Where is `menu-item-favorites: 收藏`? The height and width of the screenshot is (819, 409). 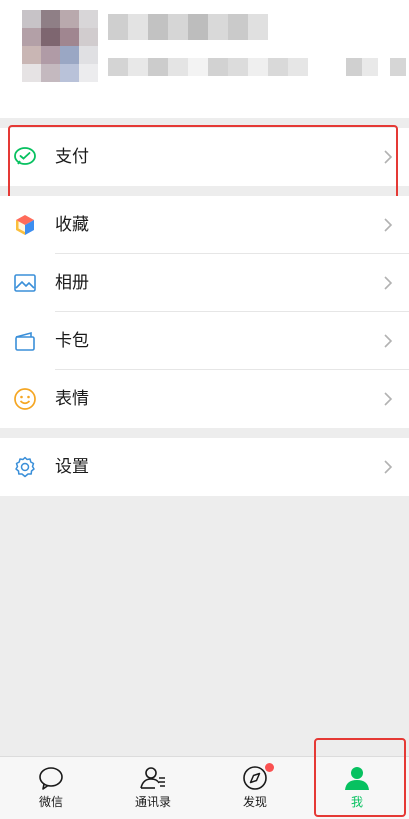
menu-item-favorites: 收藏 is located at coordinates (204, 225).